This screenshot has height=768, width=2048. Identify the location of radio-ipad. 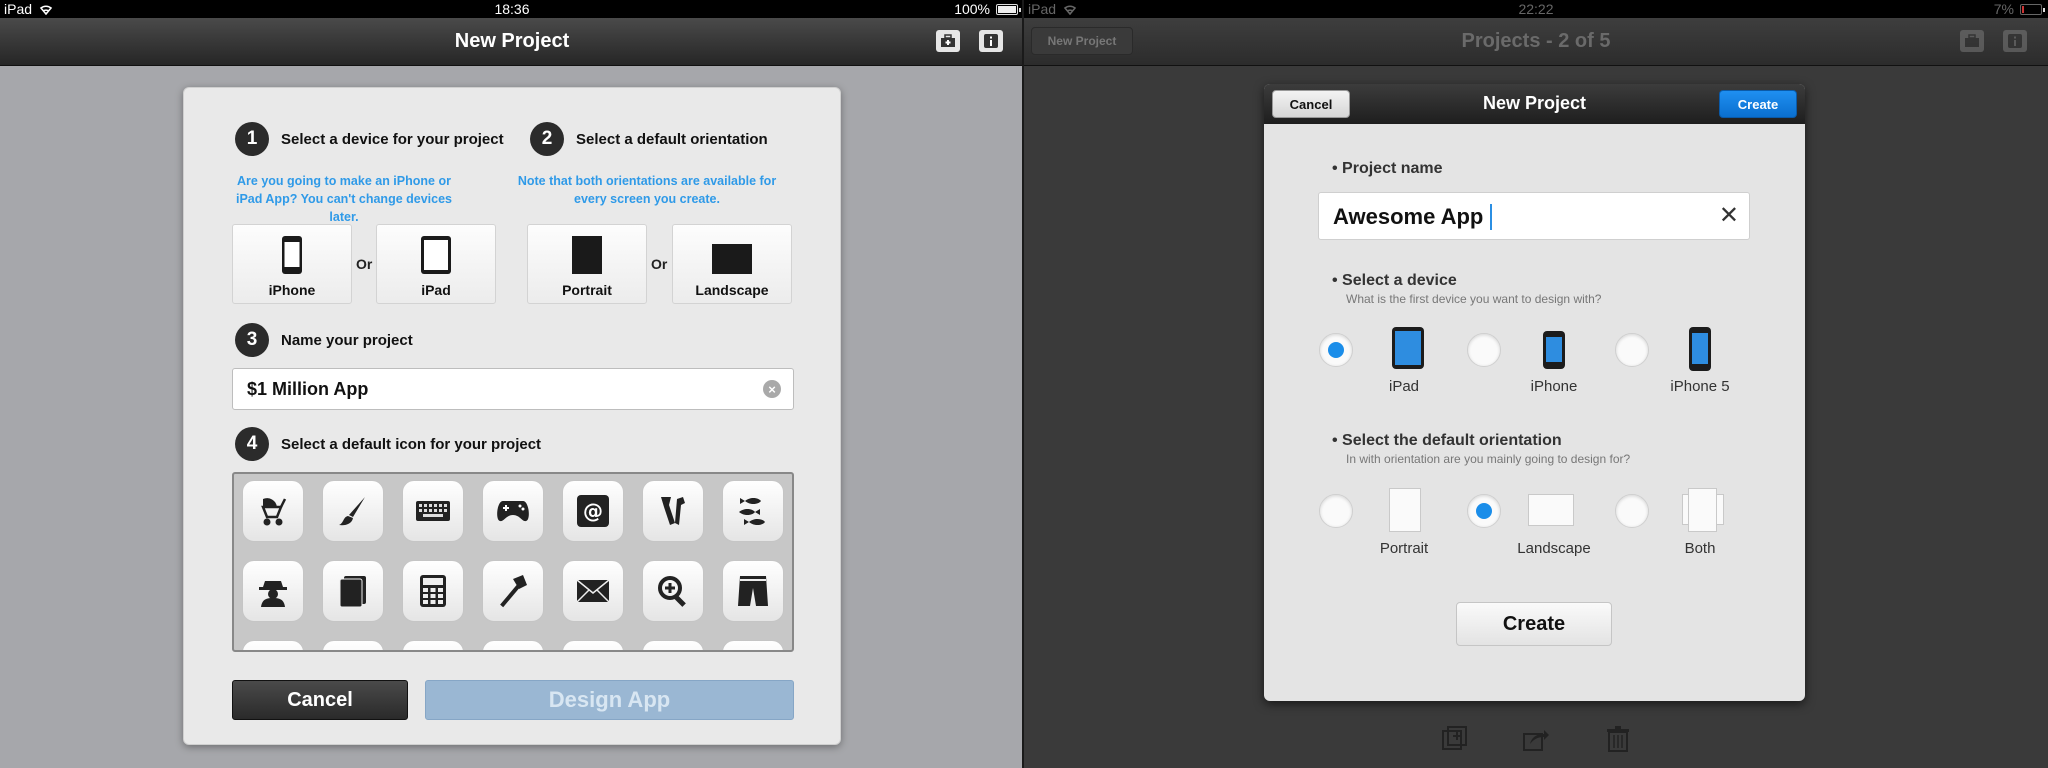
(1336, 350).